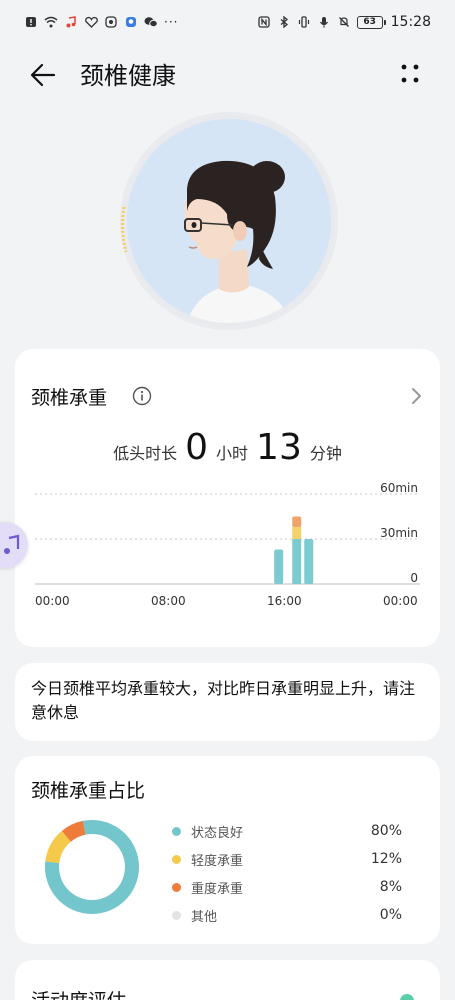 Image resolution: width=455 pixels, height=1000 pixels. I want to click on activity-assessment-title: 活动度评估, so click(78, 993).